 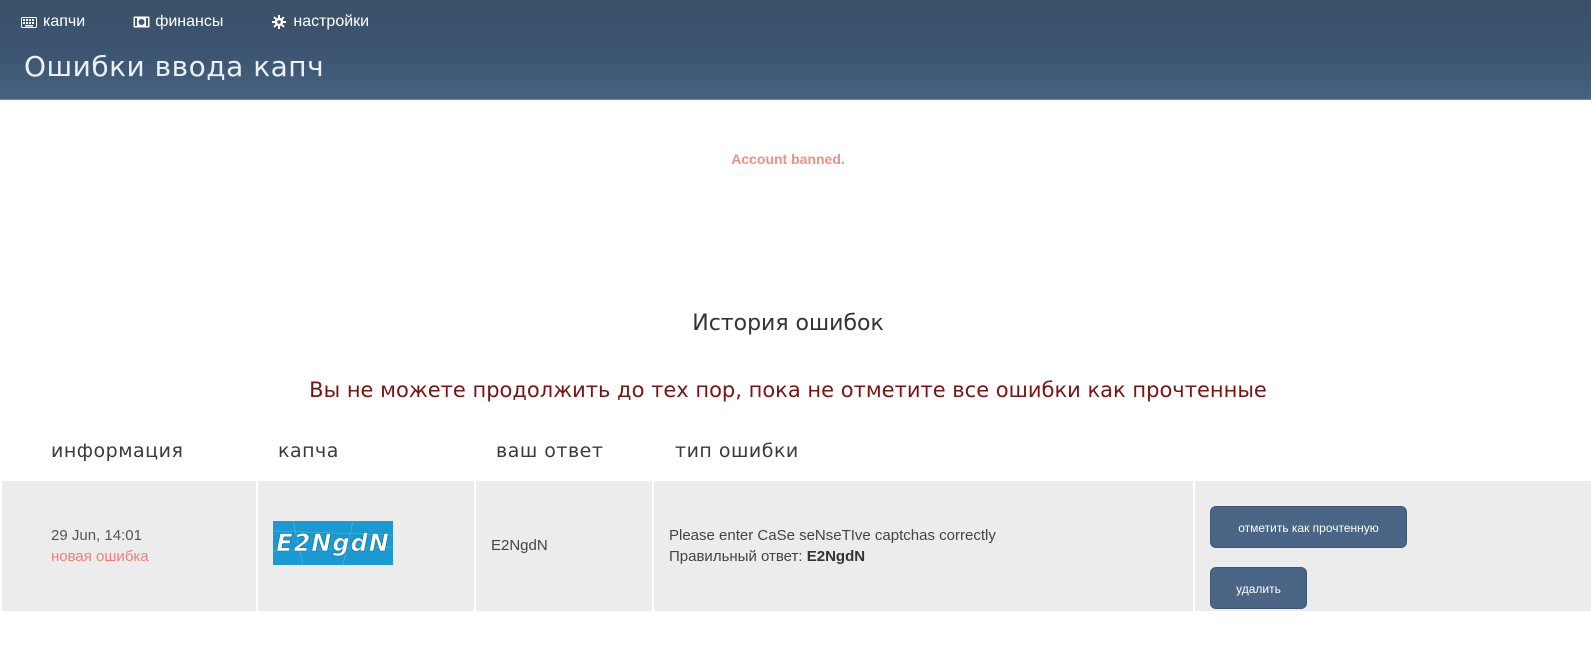 I want to click on nav-item-label: финансы, so click(x=189, y=21).